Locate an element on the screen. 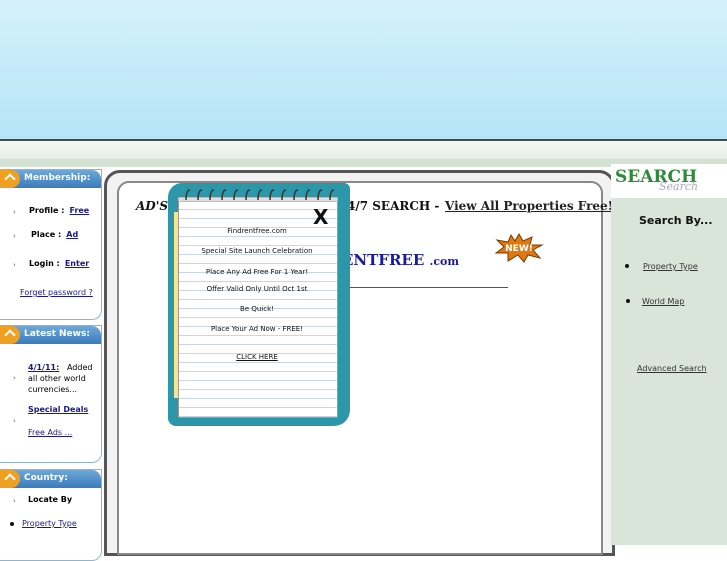 Image resolution: width=727 pixels, height=561 pixels. login-enter-link: Enter is located at coordinates (77, 263).